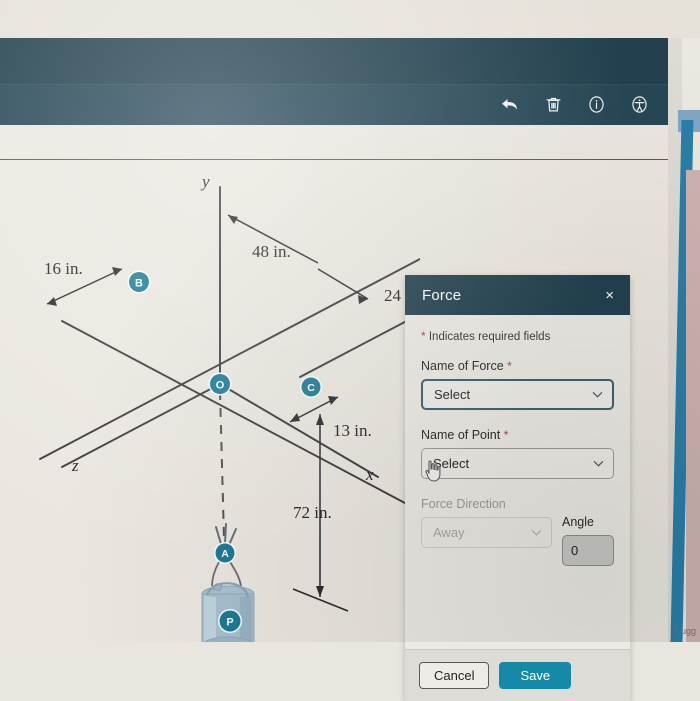  I want to click on trash-icon, so click(553, 105).